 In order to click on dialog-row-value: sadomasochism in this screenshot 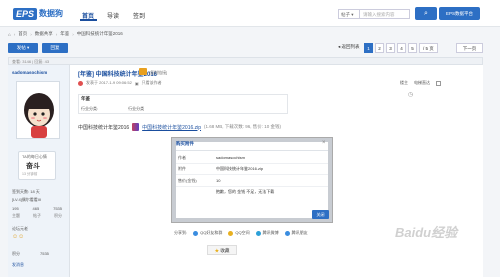, I will do `click(230, 157)`.